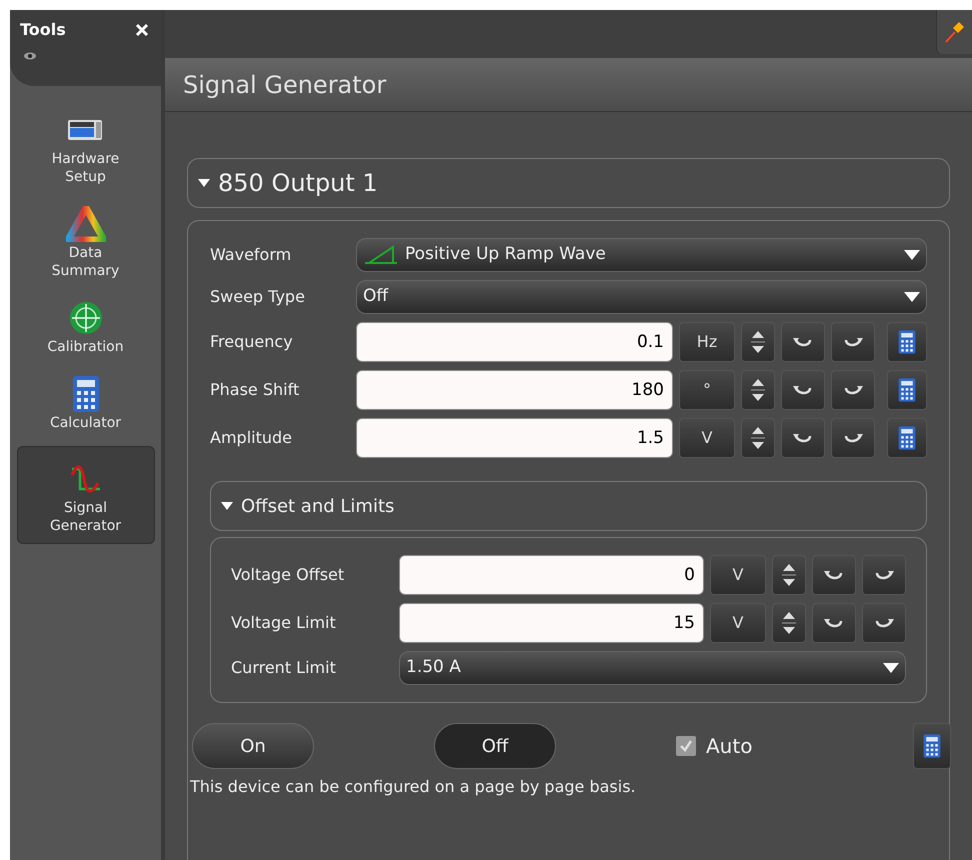  I want to click on sidebar-item: Data Summary, so click(85, 242).